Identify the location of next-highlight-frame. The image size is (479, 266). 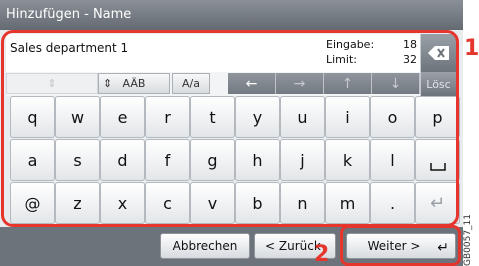
(400, 245).